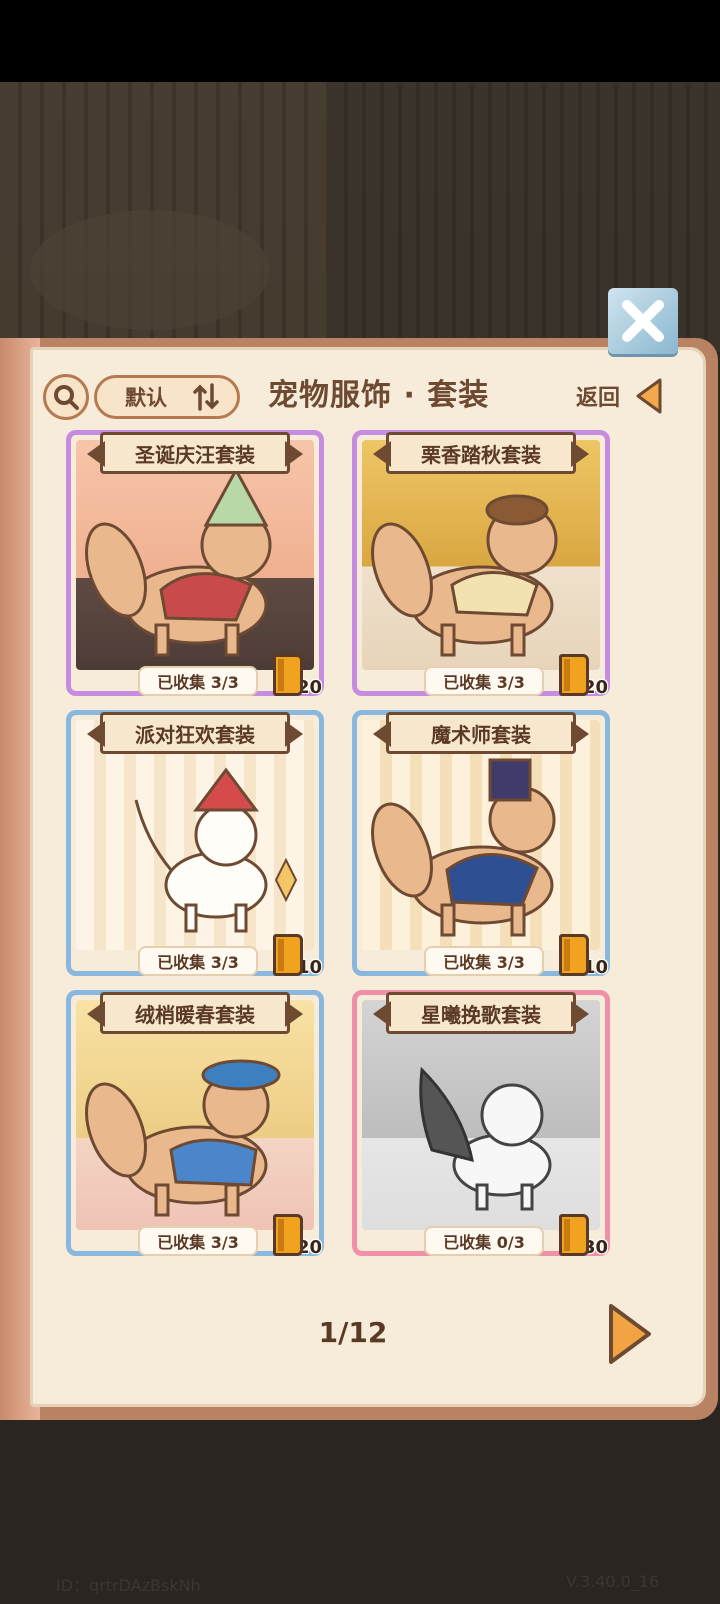 This screenshot has width=720, height=1604. What do you see at coordinates (484, 1241) in the screenshot?
I see `collection-progress: 已收集 0/3` at bounding box center [484, 1241].